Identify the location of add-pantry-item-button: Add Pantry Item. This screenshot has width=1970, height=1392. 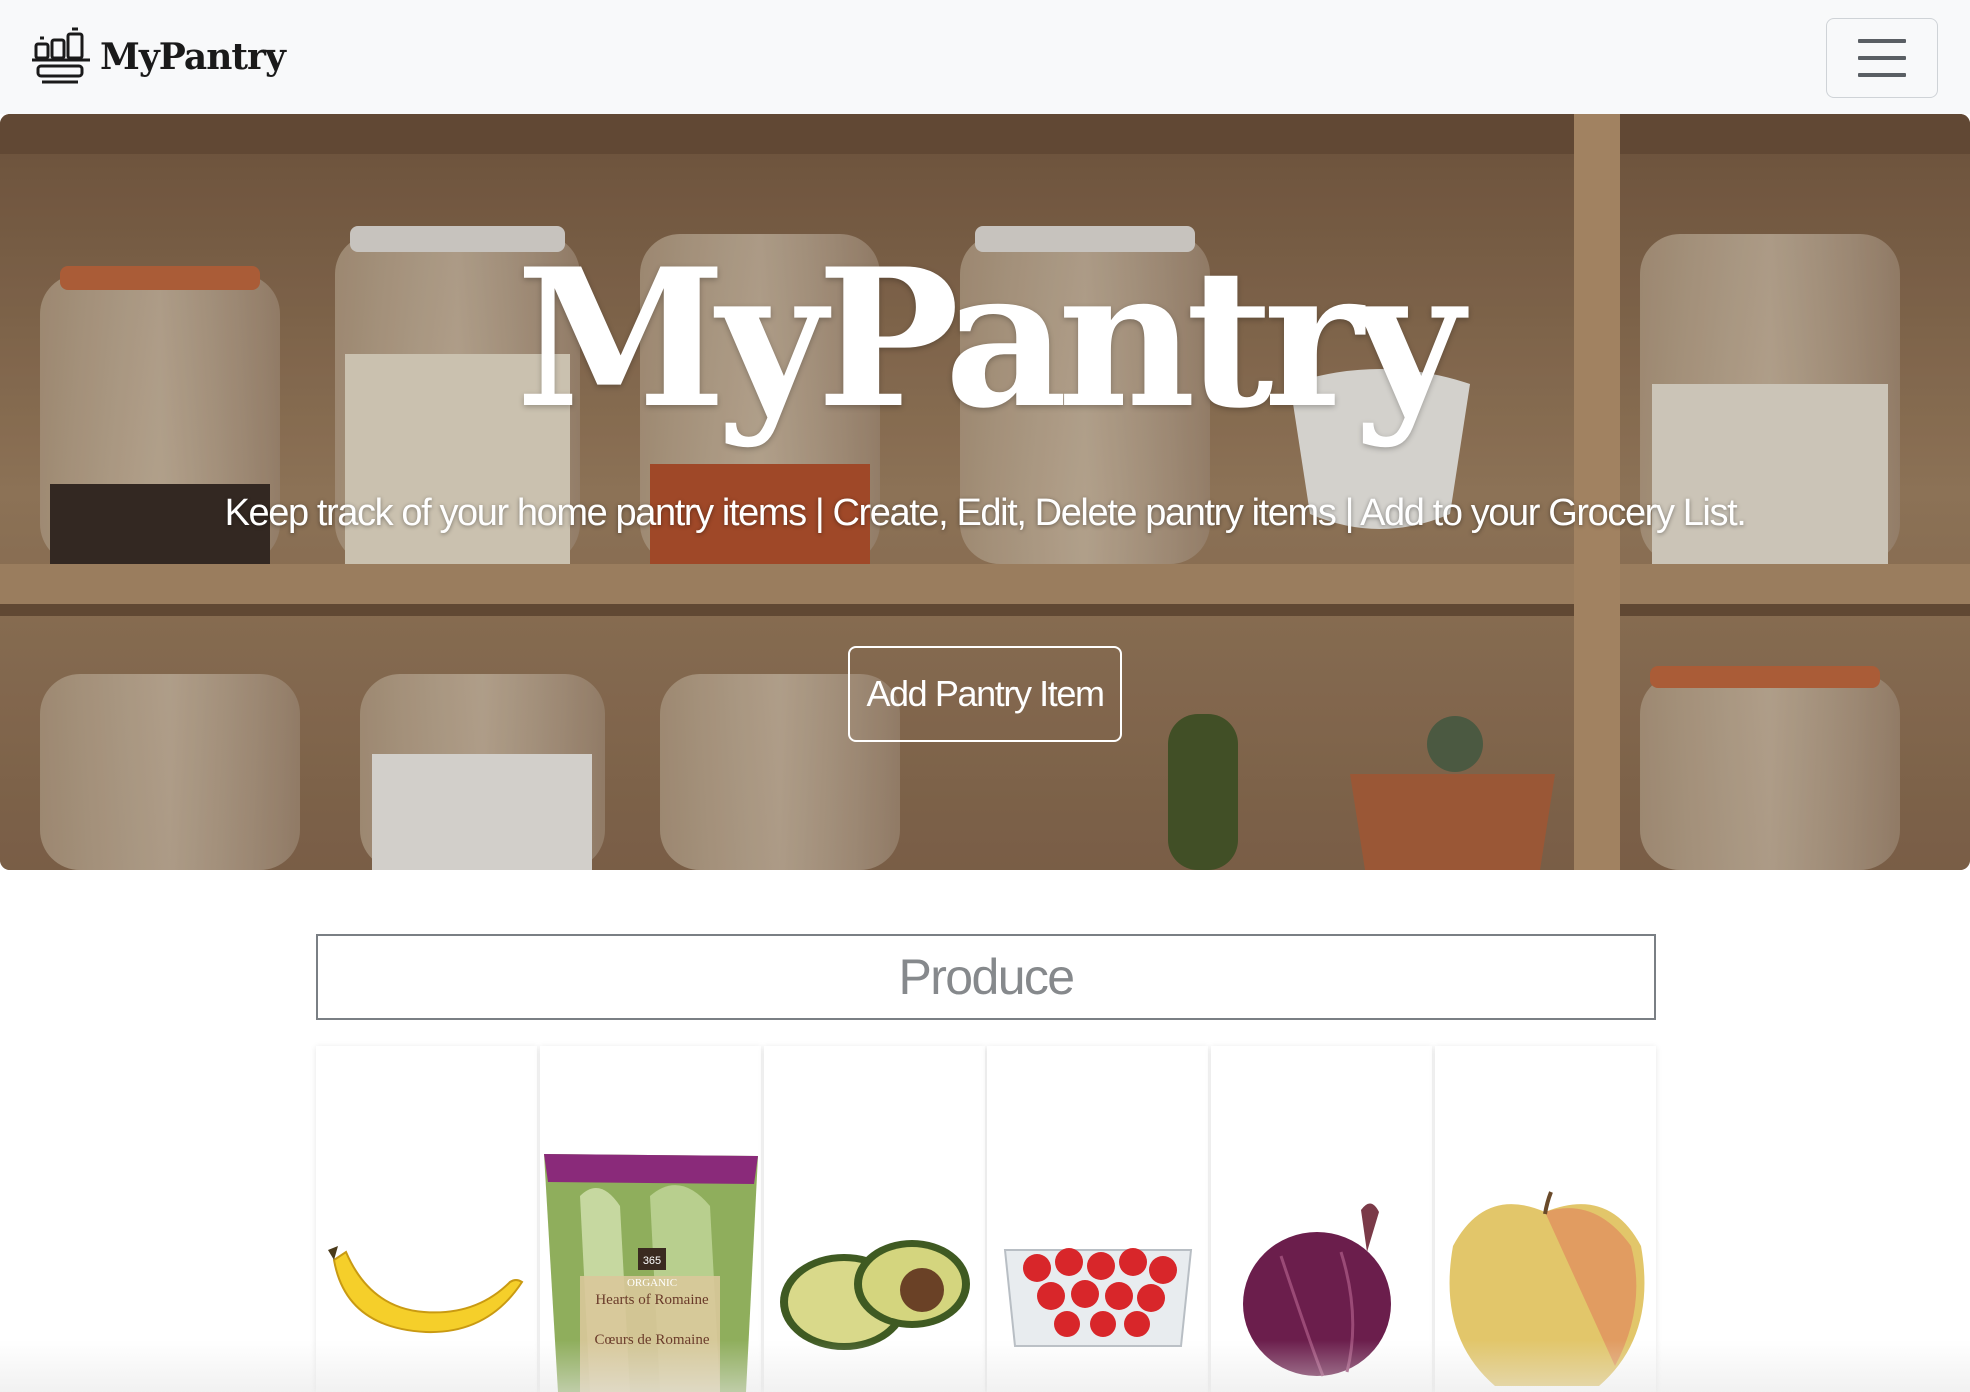
(985, 694).